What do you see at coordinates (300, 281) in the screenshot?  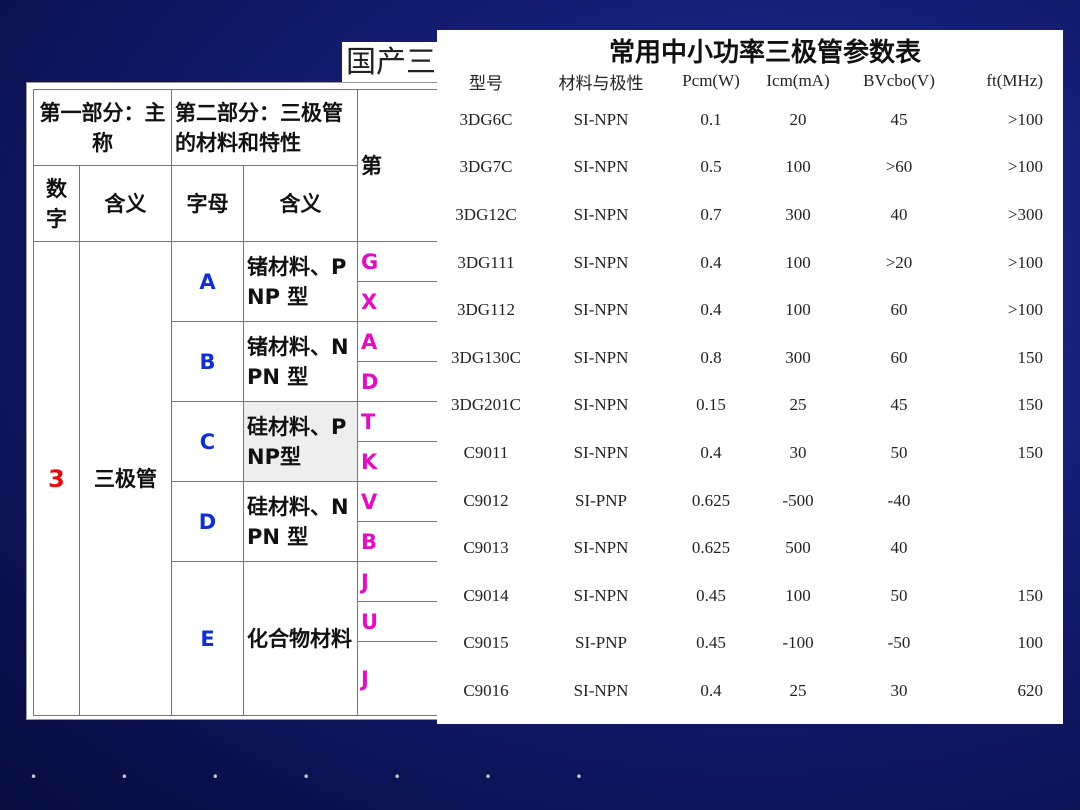 I see `material-meaning-a: 锗材料、PNP 型` at bounding box center [300, 281].